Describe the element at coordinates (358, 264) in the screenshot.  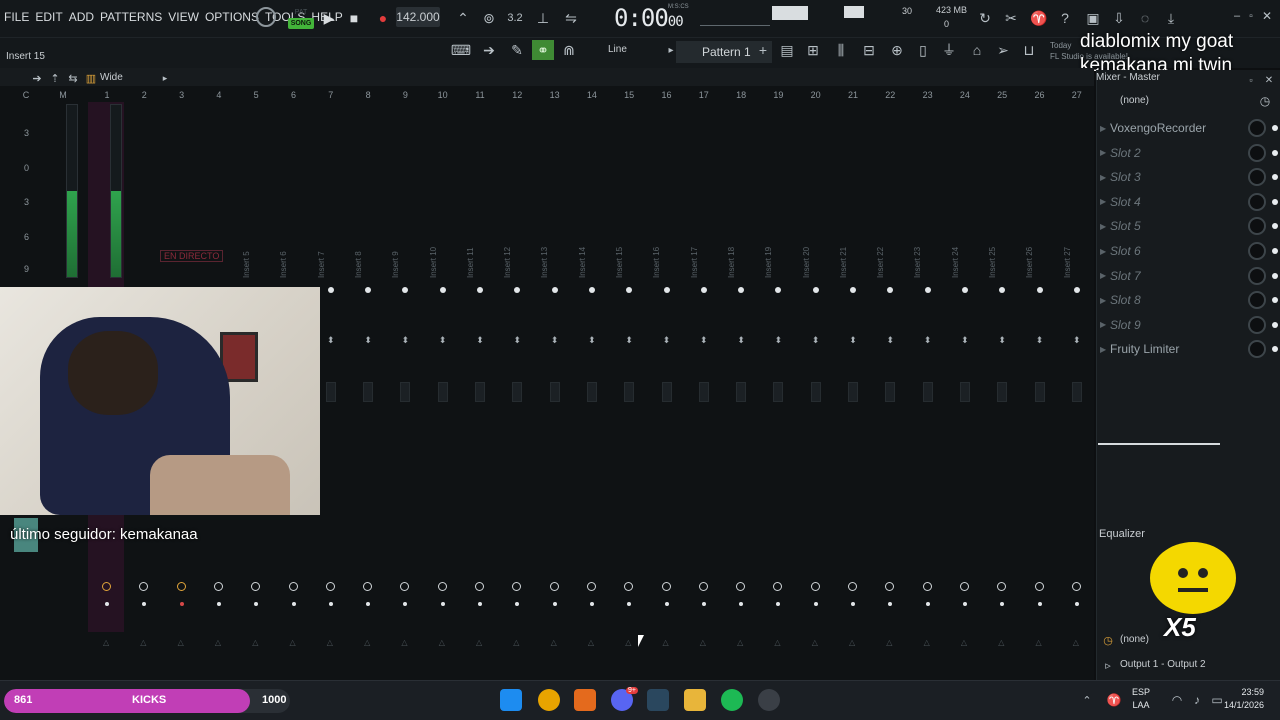
I see `insert-name: Insert 8` at that location.